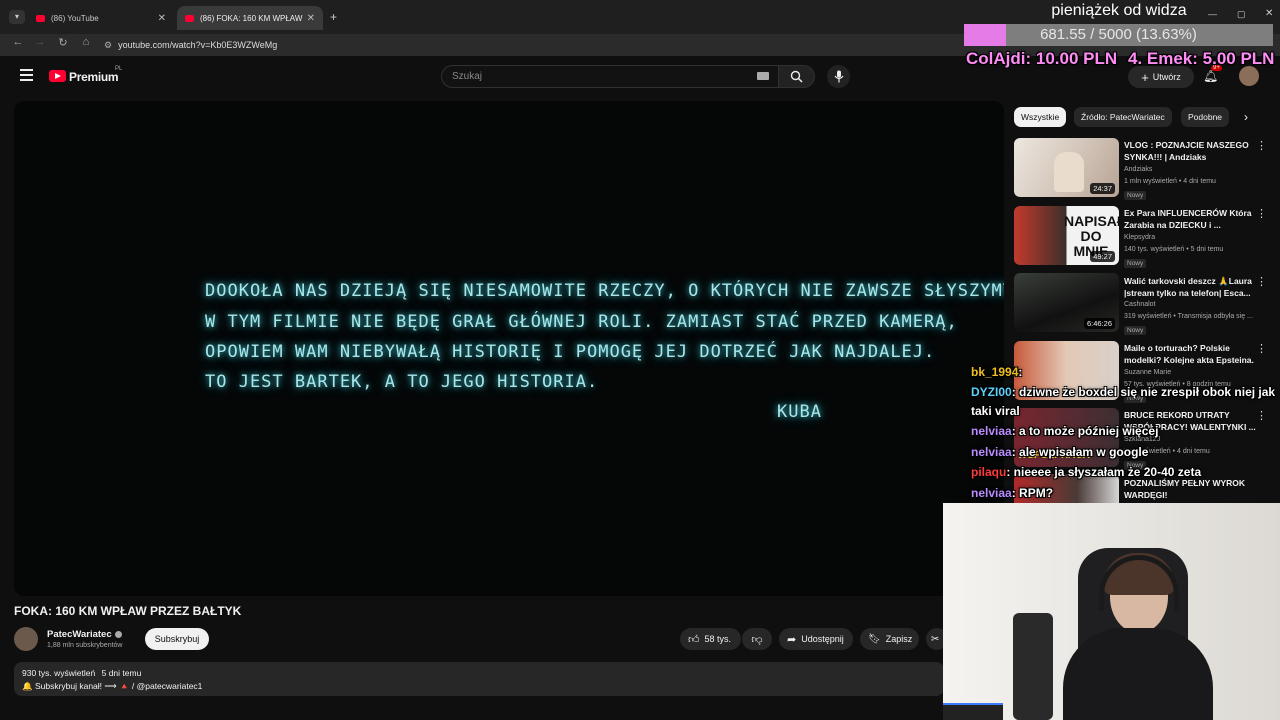  What do you see at coordinates (799, 412) in the screenshot?
I see `video-text-signature: KUBA` at bounding box center [799, 412].